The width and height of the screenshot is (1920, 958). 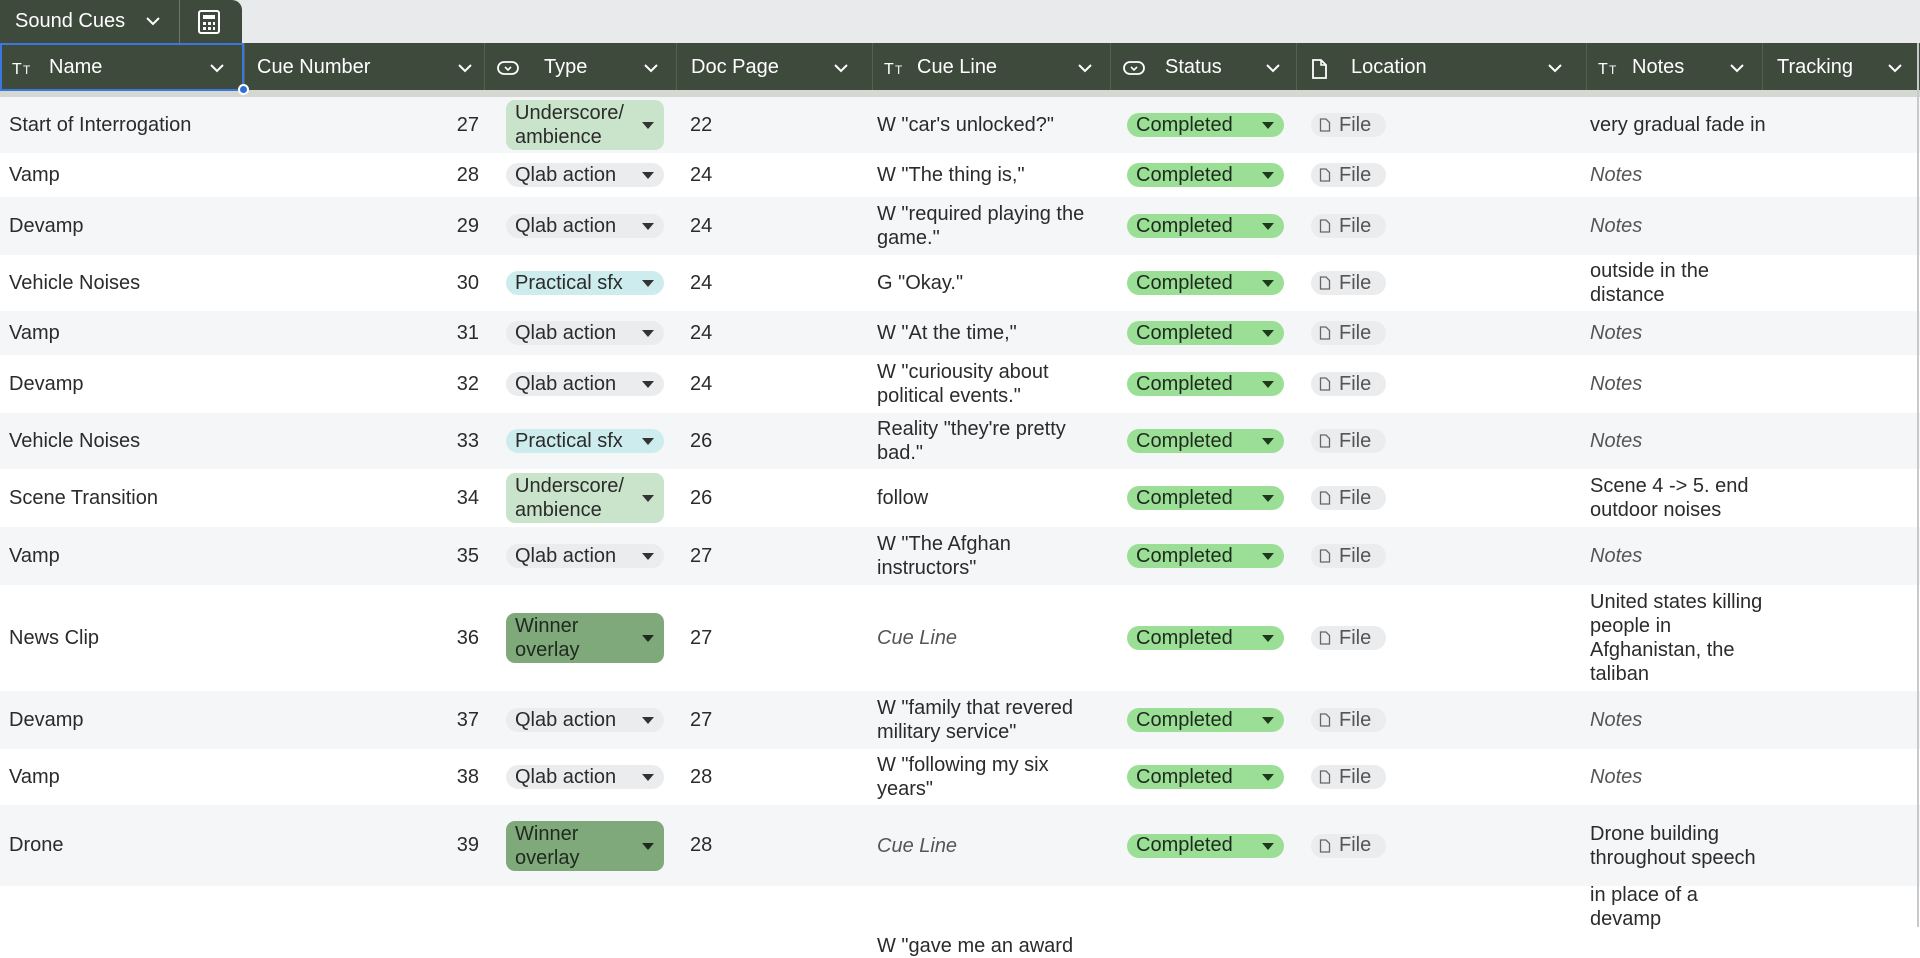 I want to click on cell-name: Vehicle Noises, so click(x=124, y=441).